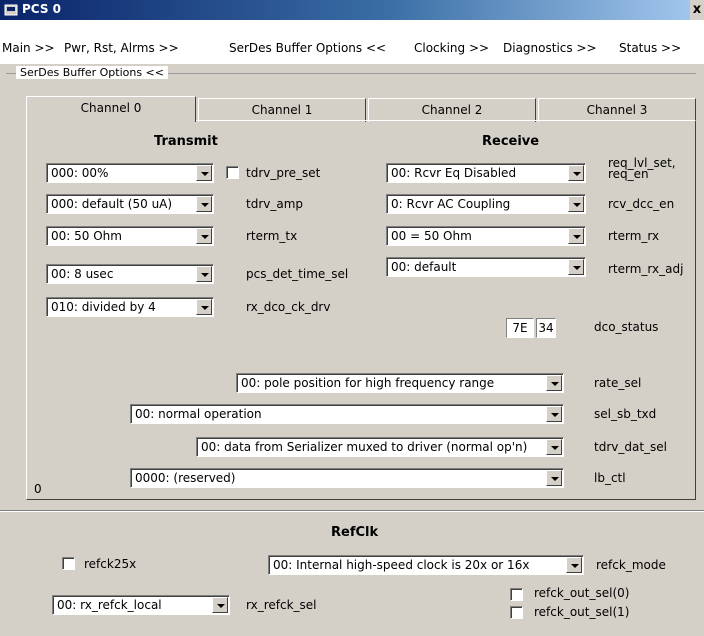  Describe the element at coordinates (486, 267) in the screenshot. I see `rterm-rx-adj-select: 00: default` at that location.